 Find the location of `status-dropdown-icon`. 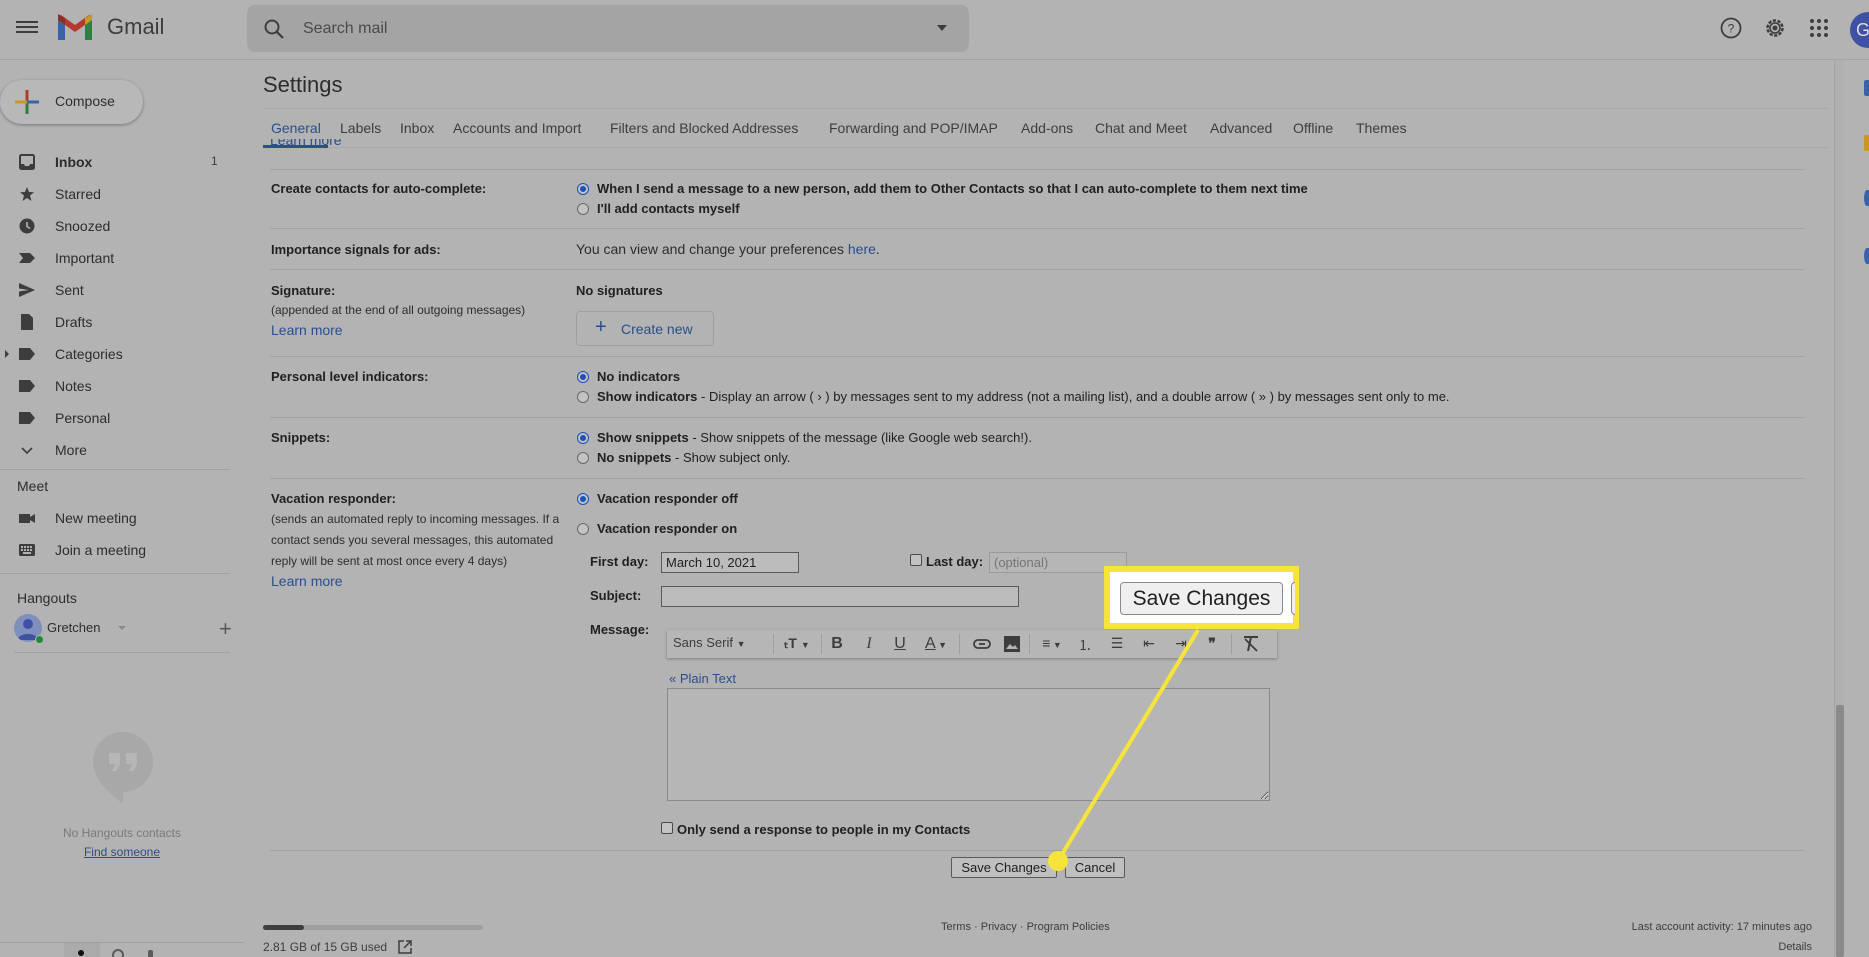

status-dropdown-icon is located at coordinates (122, 628).